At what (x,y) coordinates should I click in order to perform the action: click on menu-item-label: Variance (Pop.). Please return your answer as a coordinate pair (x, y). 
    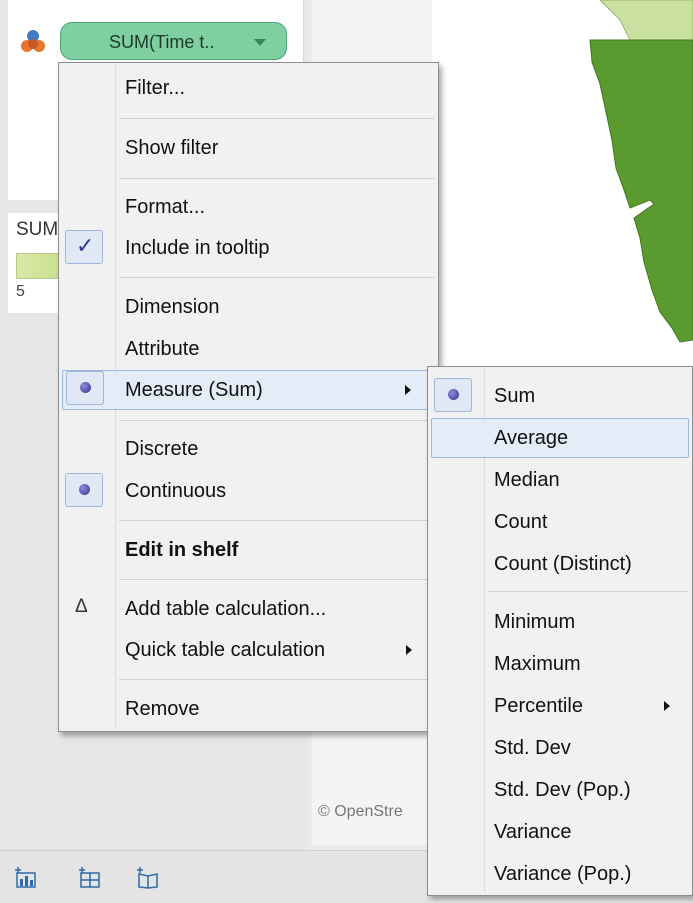
    Looking at the image, I should click on (563, 874).